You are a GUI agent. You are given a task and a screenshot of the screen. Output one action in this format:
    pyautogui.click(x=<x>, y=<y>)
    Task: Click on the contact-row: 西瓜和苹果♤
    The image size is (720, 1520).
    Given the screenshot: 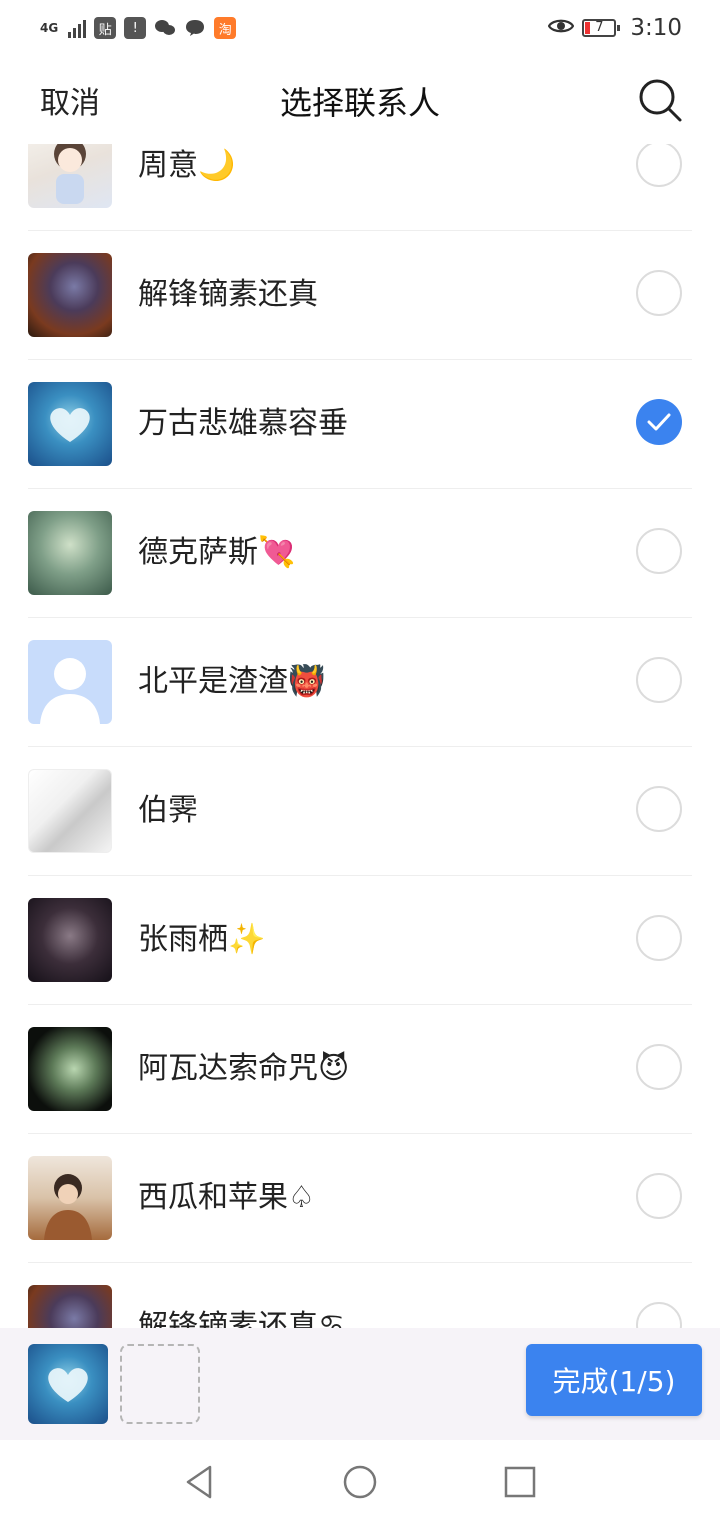 What is the action you would take?
    pyautogui.click(x=360, y=1198)
    